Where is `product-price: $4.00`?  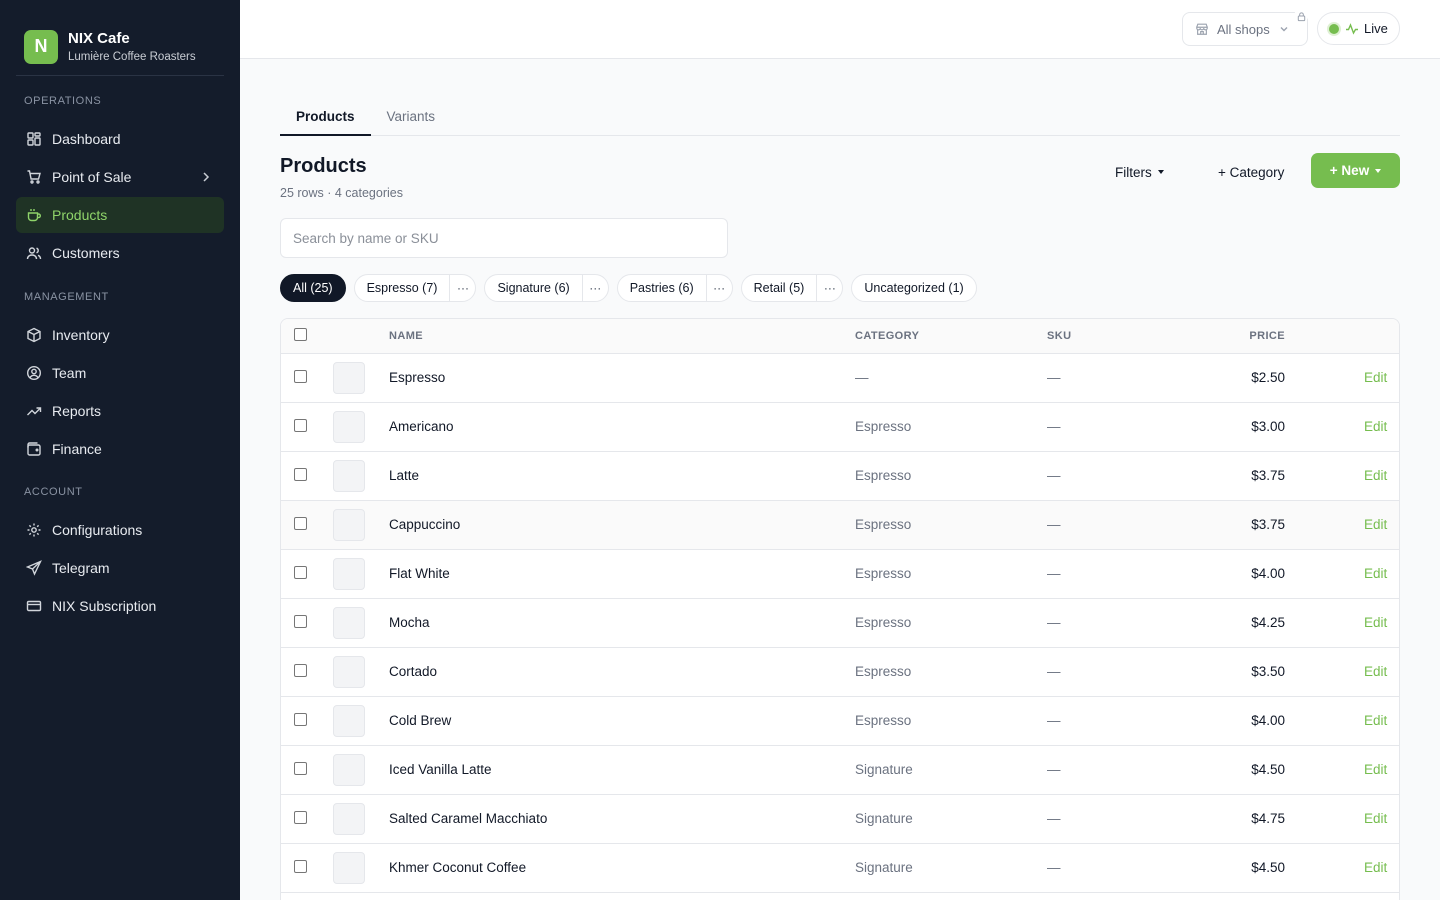
product-price: $4.00 is located at coordinates (1268, 573).